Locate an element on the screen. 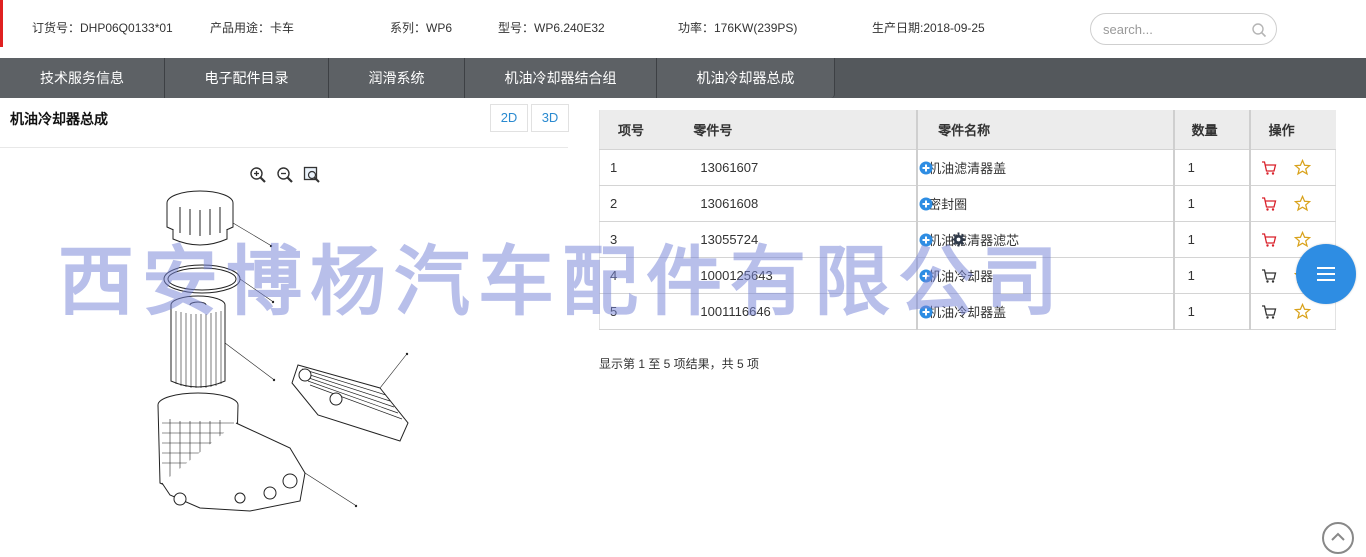  row-part-name: 机油冷却器 is located at coordinates (1046, 275).